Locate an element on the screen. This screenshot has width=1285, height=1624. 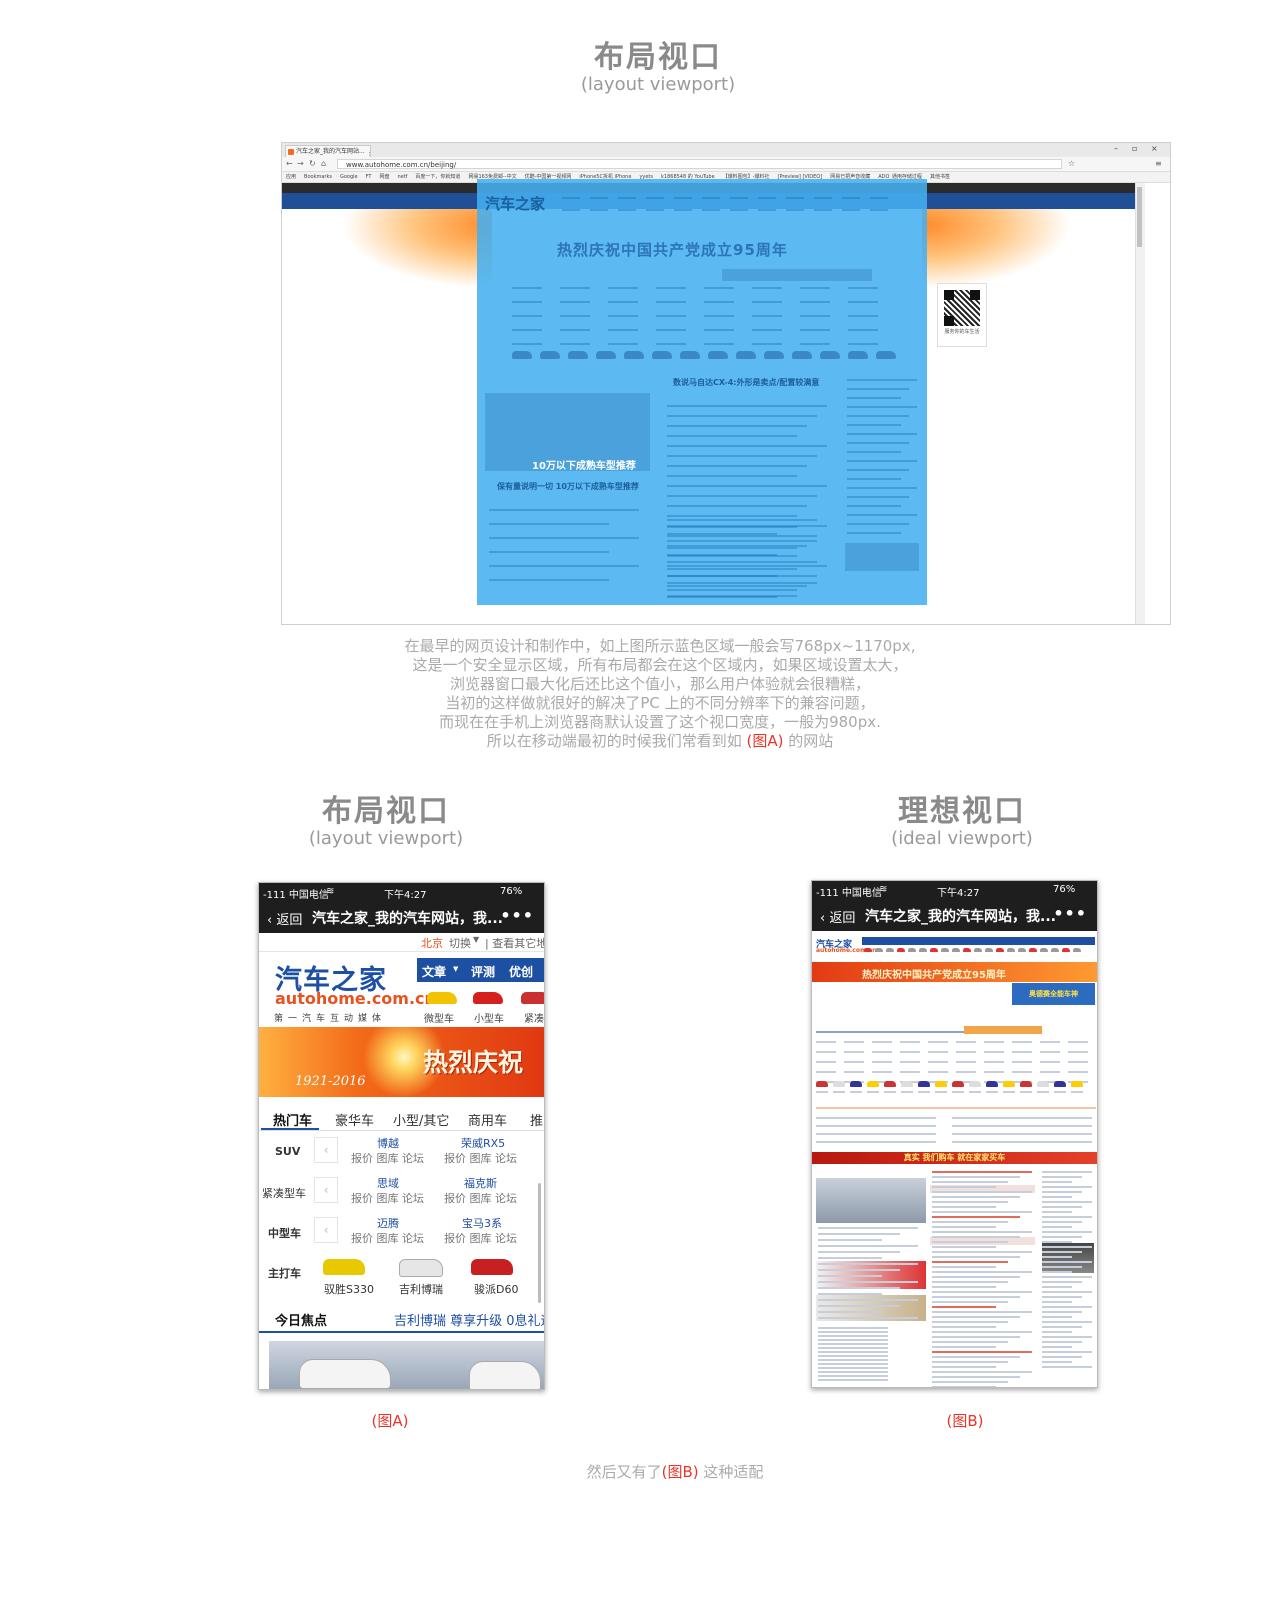
tab-hot: 热门车 is located at coordinates (292, 1119).